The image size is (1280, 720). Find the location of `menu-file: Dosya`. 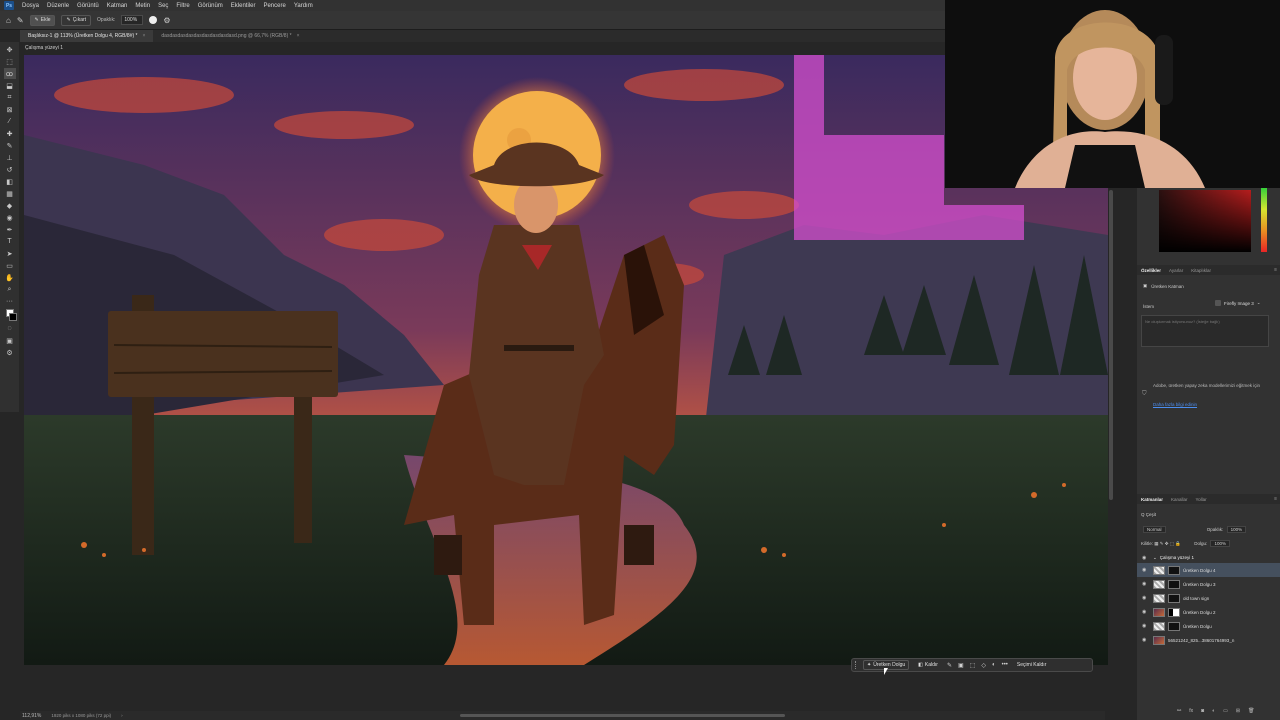

menu-file: Dosya is located at coordinates (30, 6).